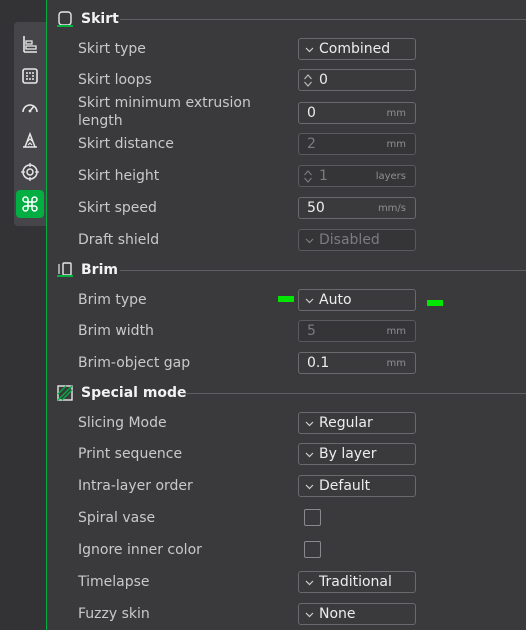 The width and height of the screenshot is (526, 630). What do you see at coordinates (357, 208) in the screenshot?
I see `skirt-speed-input: 50 mm/s` at bounding box center [357, 208].